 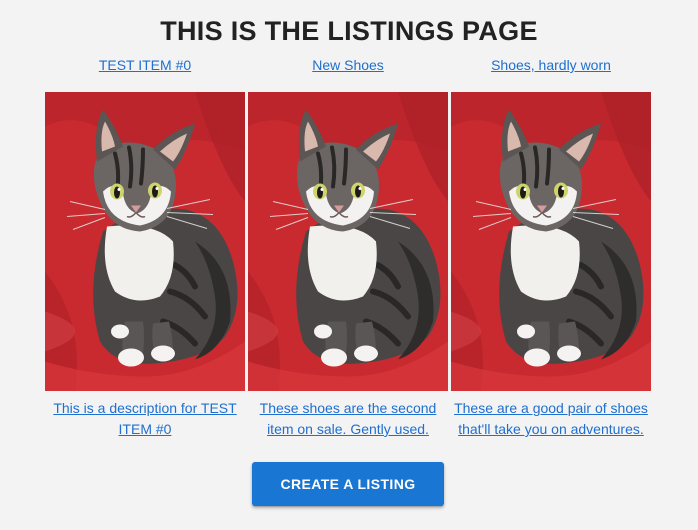 I want to click on listing-title-link: New Shoes, so click(x=348, y=65).